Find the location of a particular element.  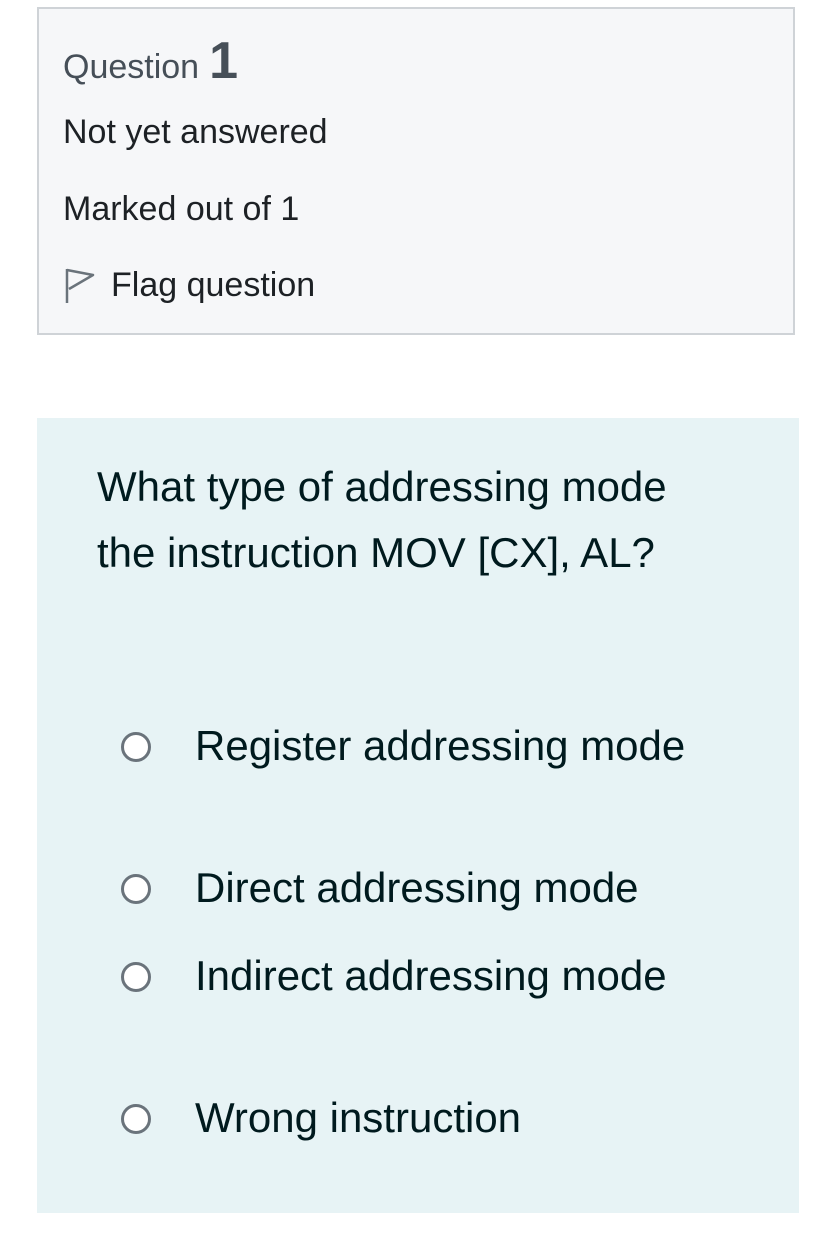

question-heading: Question 1 is located at coordinates (150, 61).